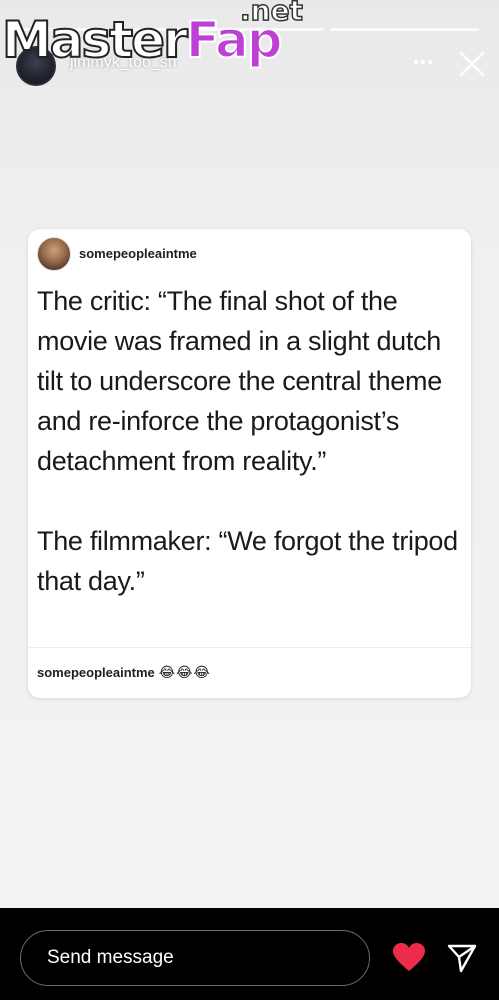 This screenshot has width=499, height=1000. Describe the element at coordinates (110, 957) in the screenshot. I see `send-message-placeholder: Send message` at that location.